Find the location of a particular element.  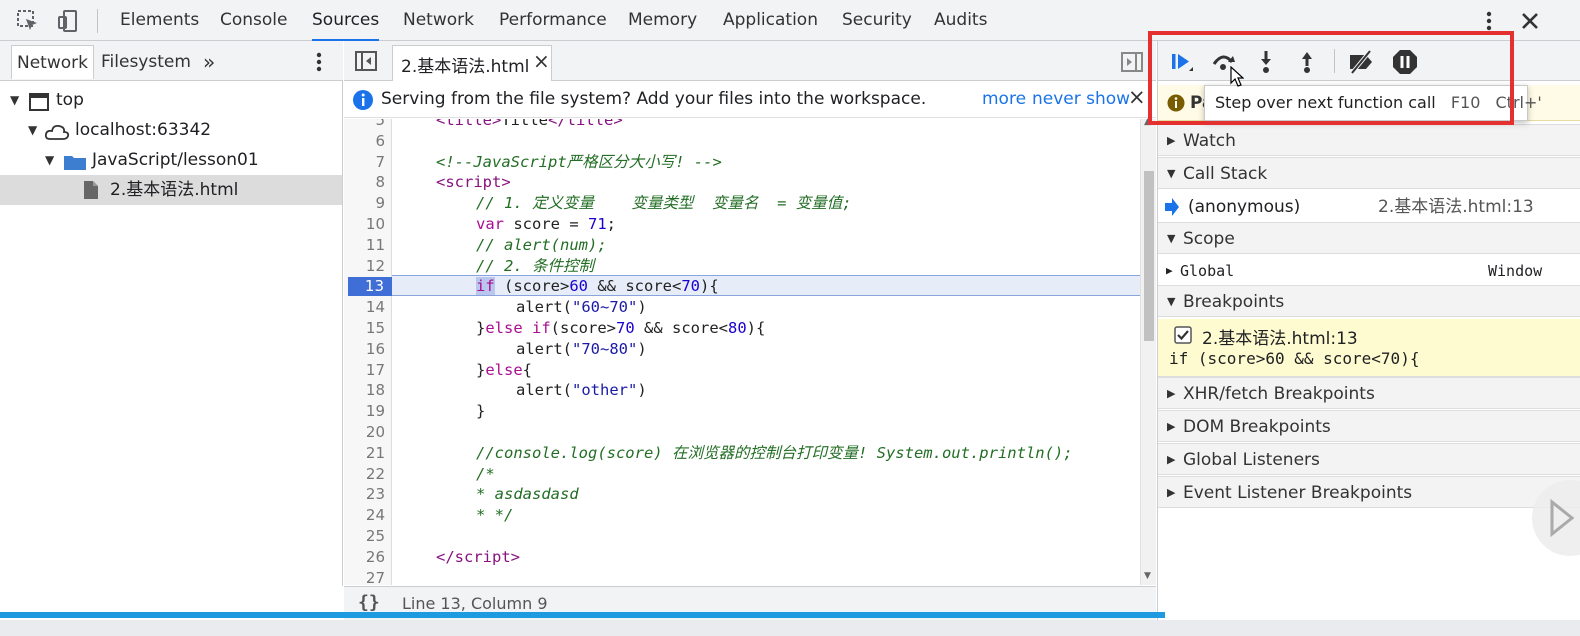

tree-item-file: 2.基本语法.html is located at coordinates (171, 190).